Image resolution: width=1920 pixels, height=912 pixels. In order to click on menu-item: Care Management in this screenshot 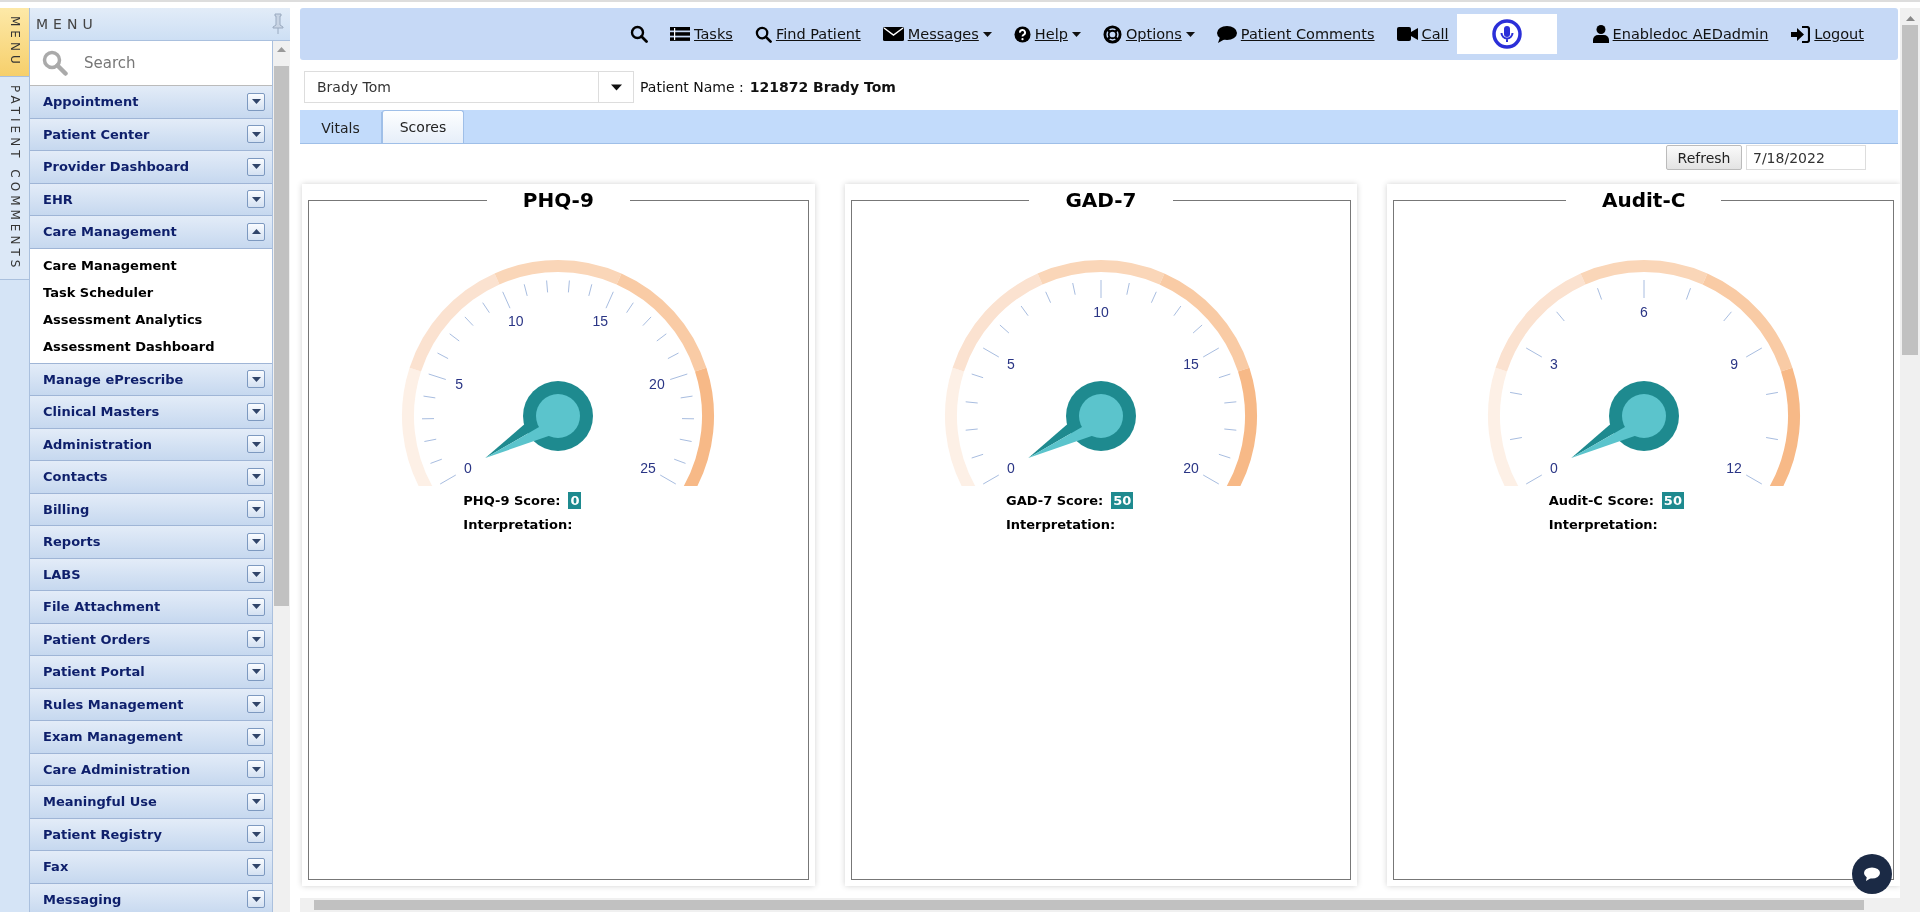, I will do `click(151, 232)`.